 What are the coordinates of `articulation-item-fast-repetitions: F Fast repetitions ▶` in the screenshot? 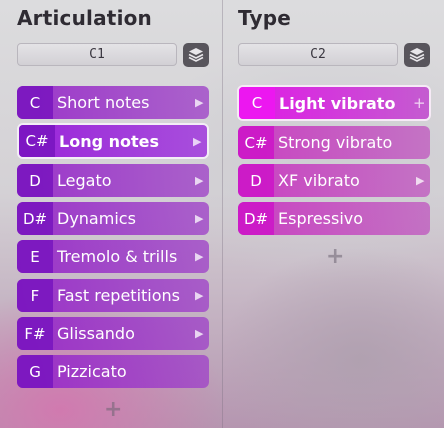 It's located at (113, 295).